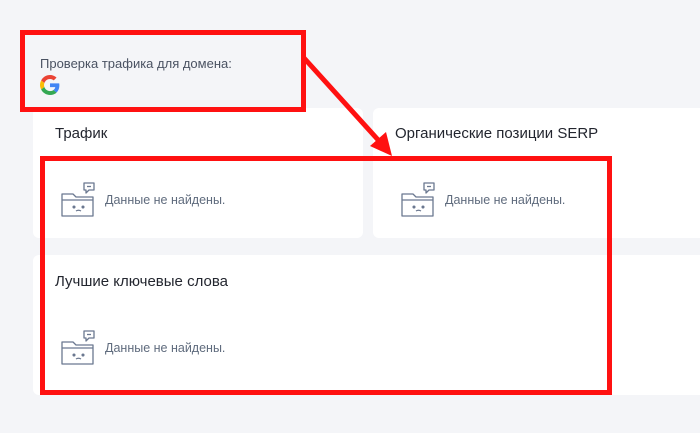  I want to click on organic-positions-card-title: Органические позиции SERP, so click(497, 133).